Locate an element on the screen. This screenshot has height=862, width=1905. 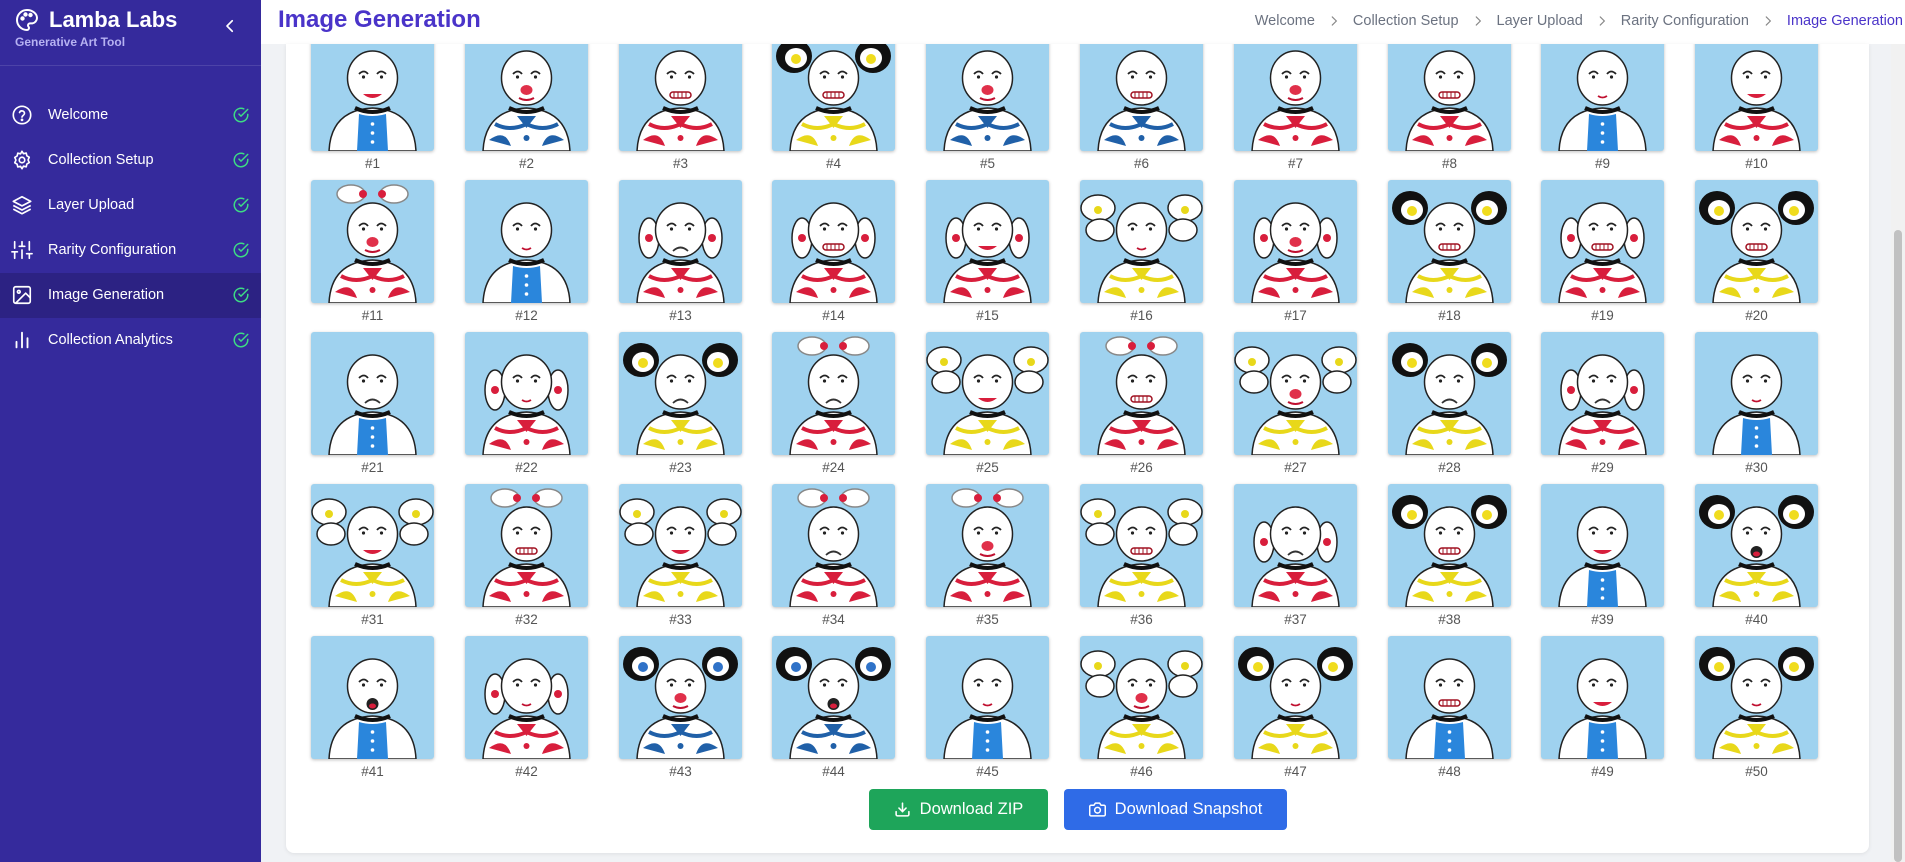
breadcrumb-layer-upload: Layer Upload is located at coordinates (1540, 21).